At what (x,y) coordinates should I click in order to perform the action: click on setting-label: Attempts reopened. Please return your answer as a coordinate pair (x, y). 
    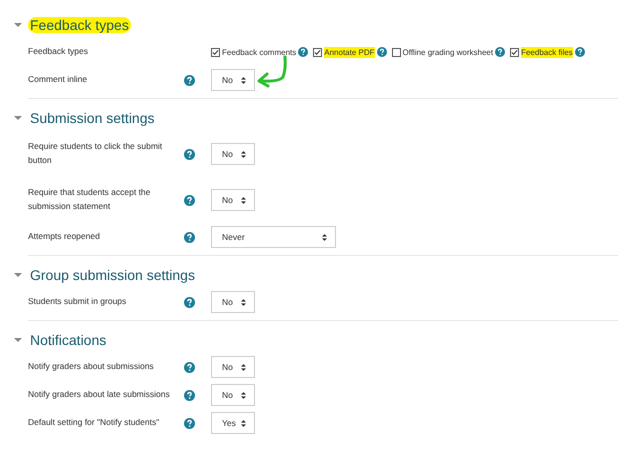
    Looking at the image, I should click on (64, 237).